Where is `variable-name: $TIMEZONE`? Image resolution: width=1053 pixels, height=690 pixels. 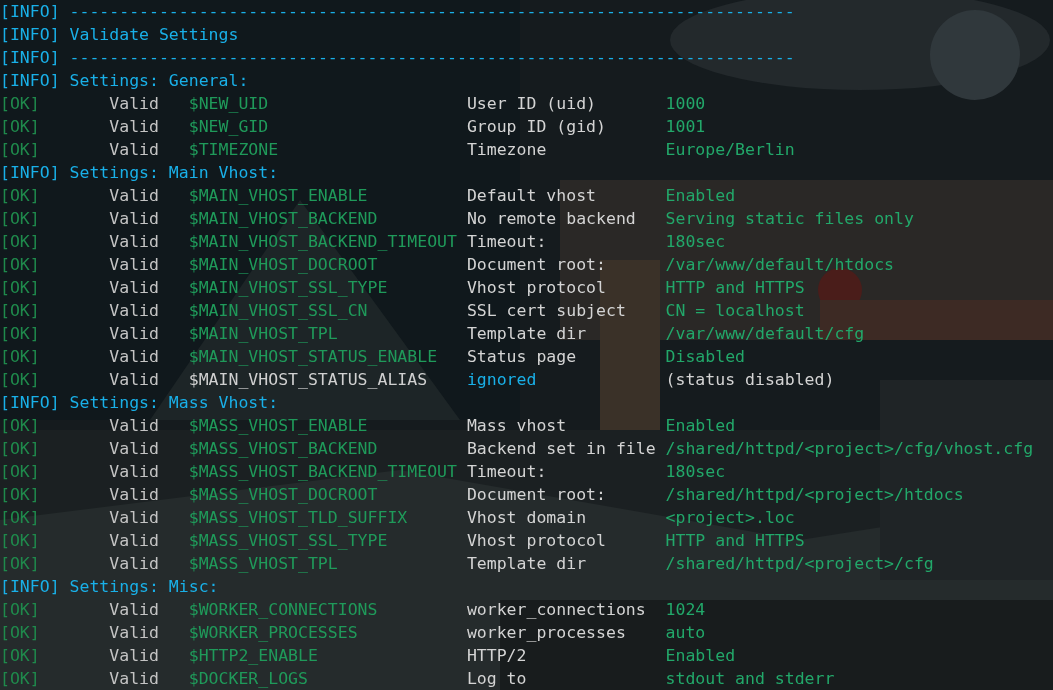 variable-name: $TIMEZONE is located at coordinates (233, 149).